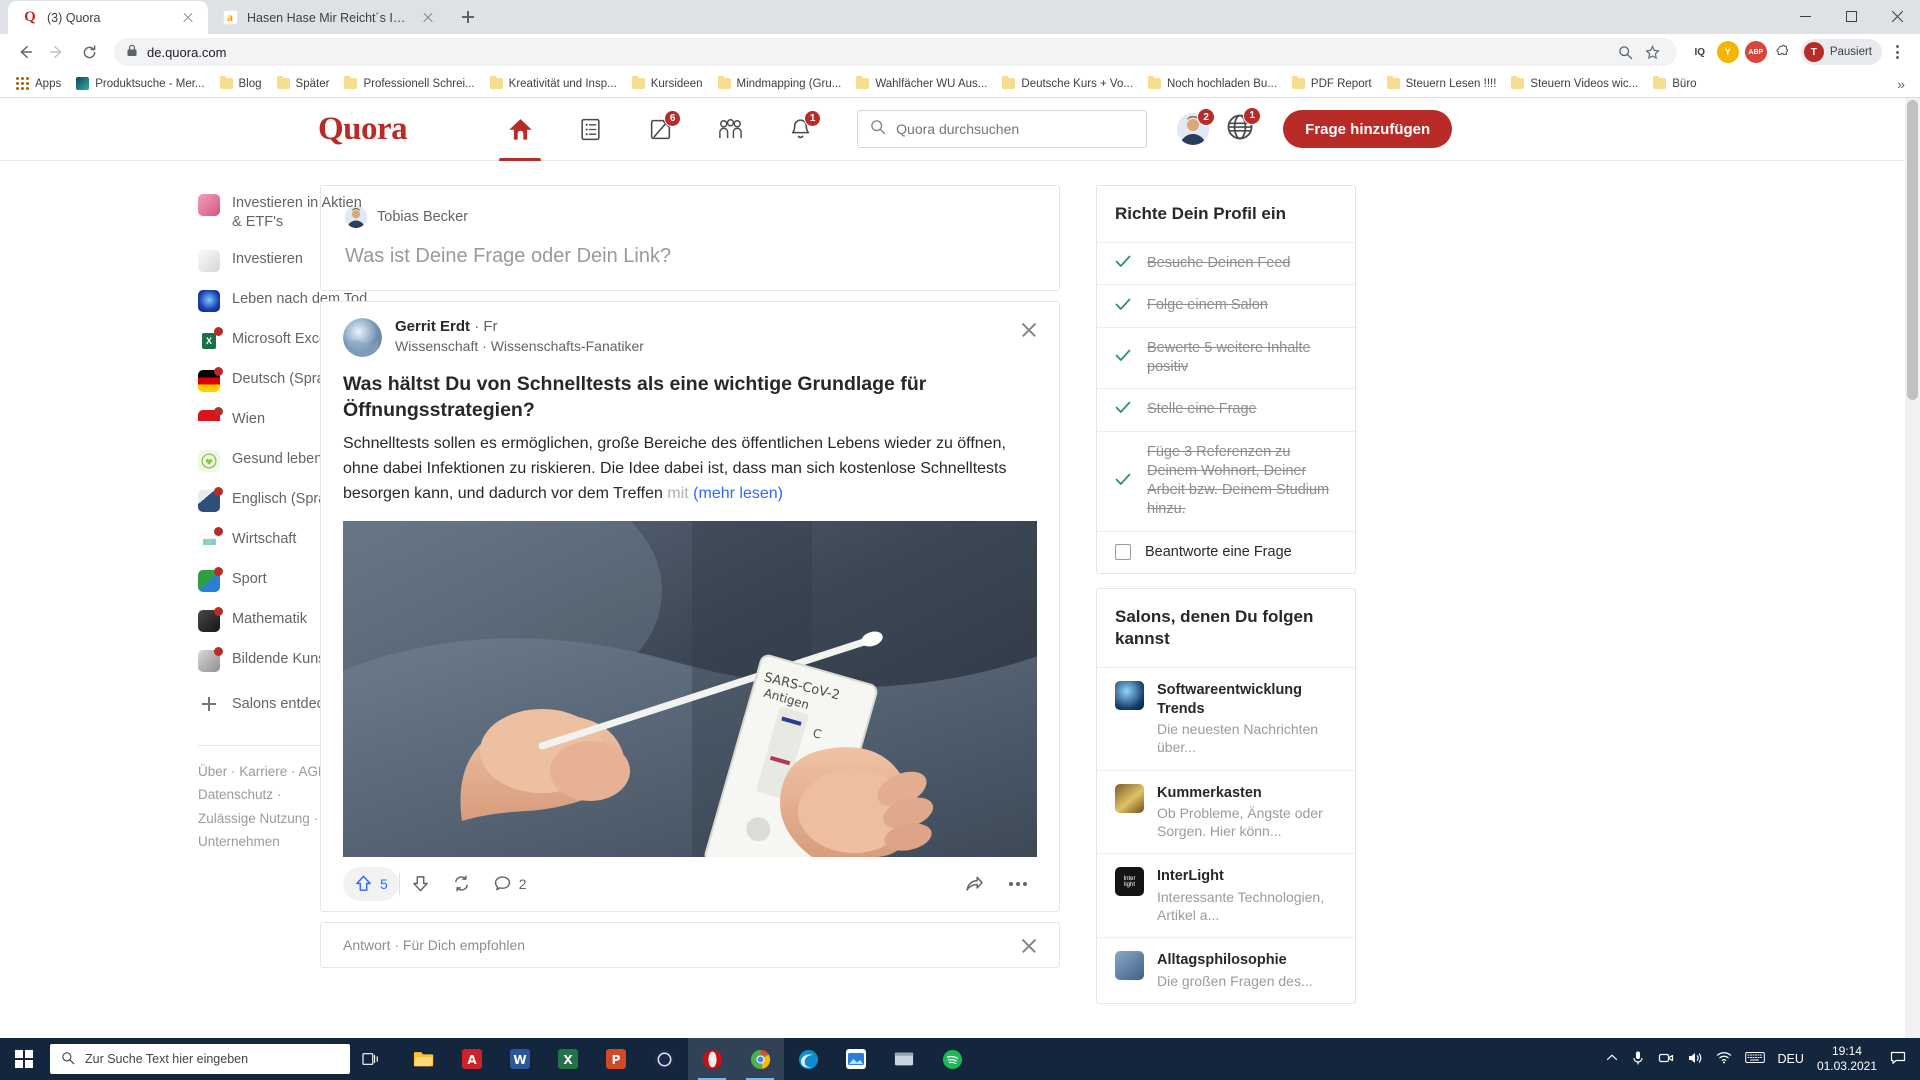 Image resolution: width=1920 pixels, height=1080 pixels. What do you see at coordinates (57, 52) in the screenshot?
I see `forward-arrow-icon` at bounding box center [57, 52].